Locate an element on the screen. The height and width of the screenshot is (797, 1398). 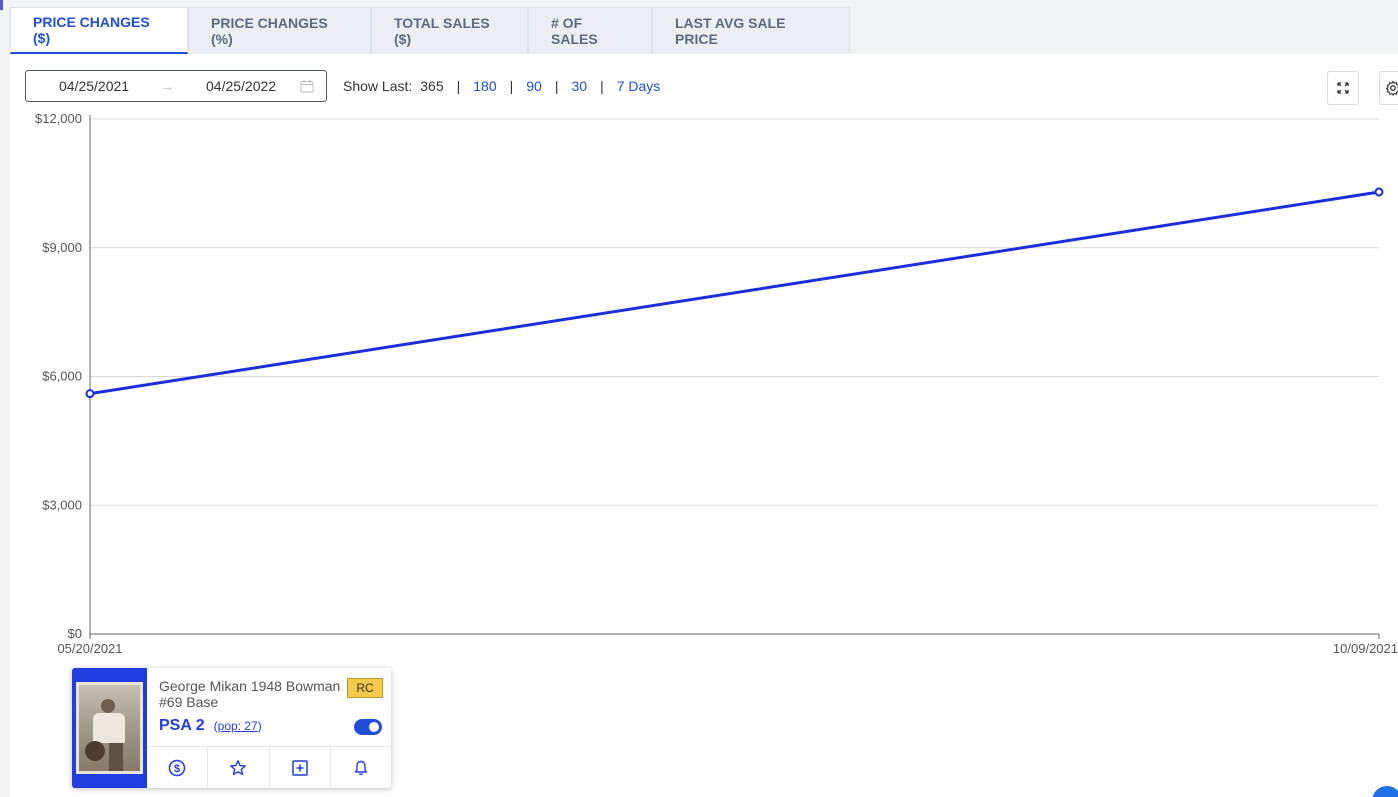
tab-last-avg-sale-price: LAST AVG SALE PRICE is located at coordinates (751, 30).